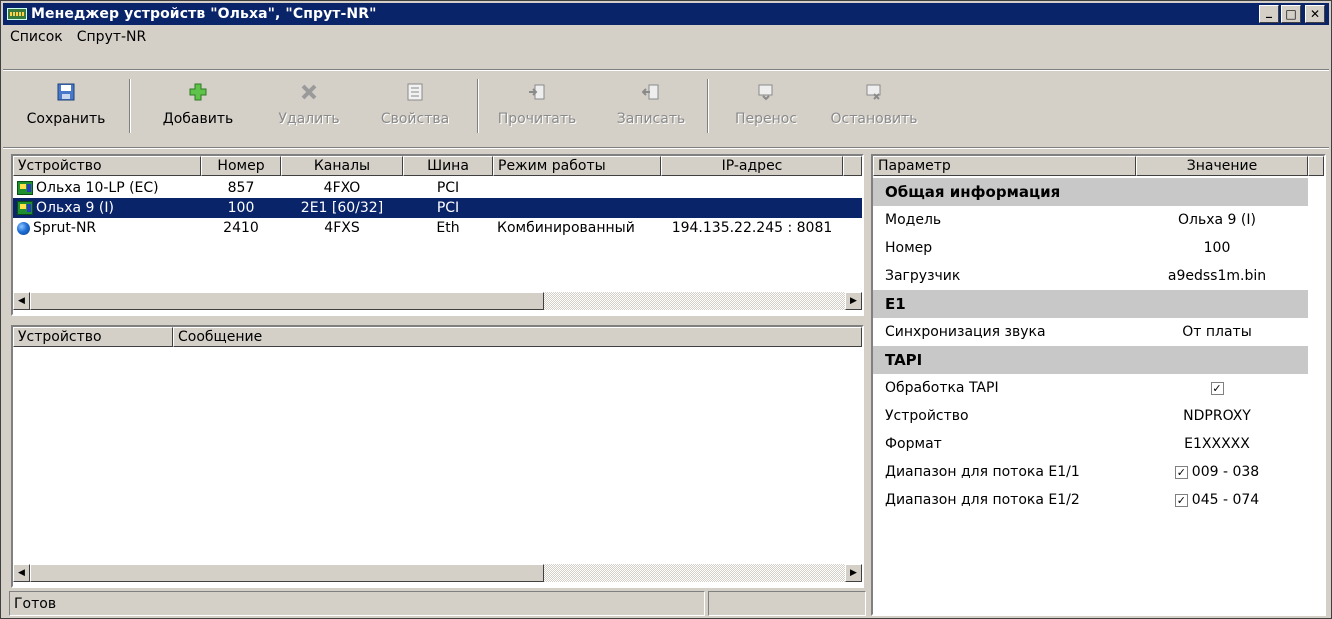 This screenshot has height=619, width=1332. I want to click on property-row: Устройство NDPROXY, so click(1088, 416).